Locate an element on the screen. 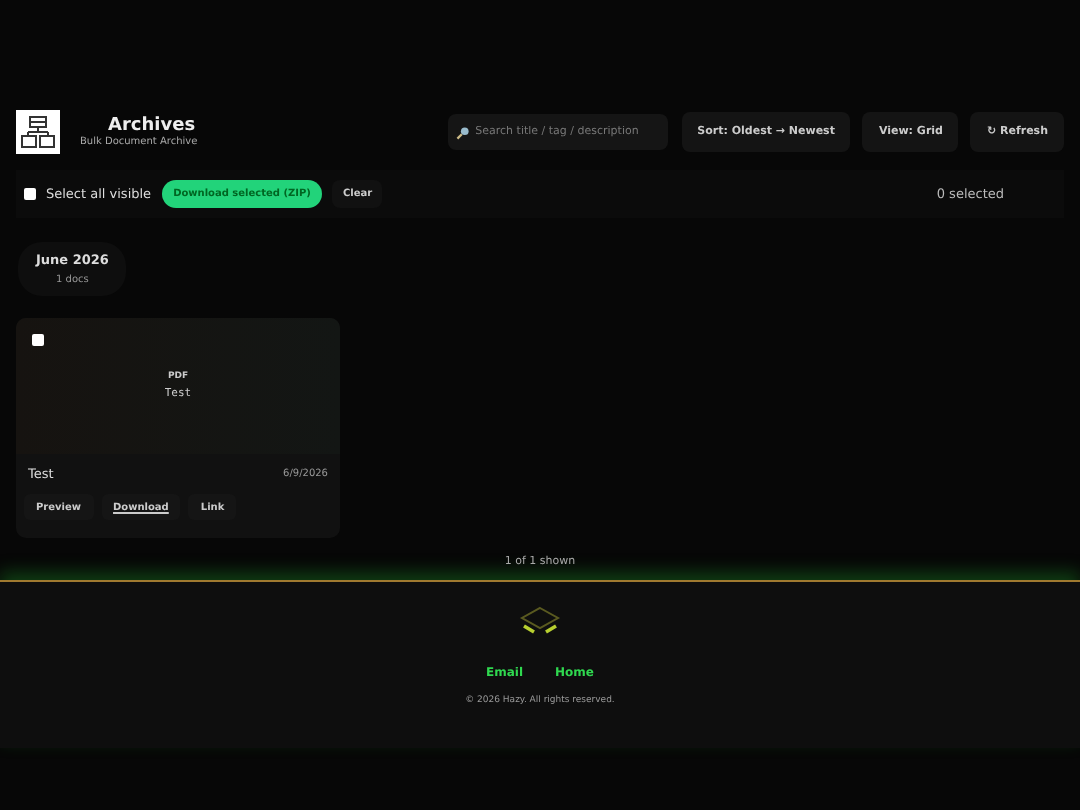  page-title: Archives is located at coordinates (153, 126).